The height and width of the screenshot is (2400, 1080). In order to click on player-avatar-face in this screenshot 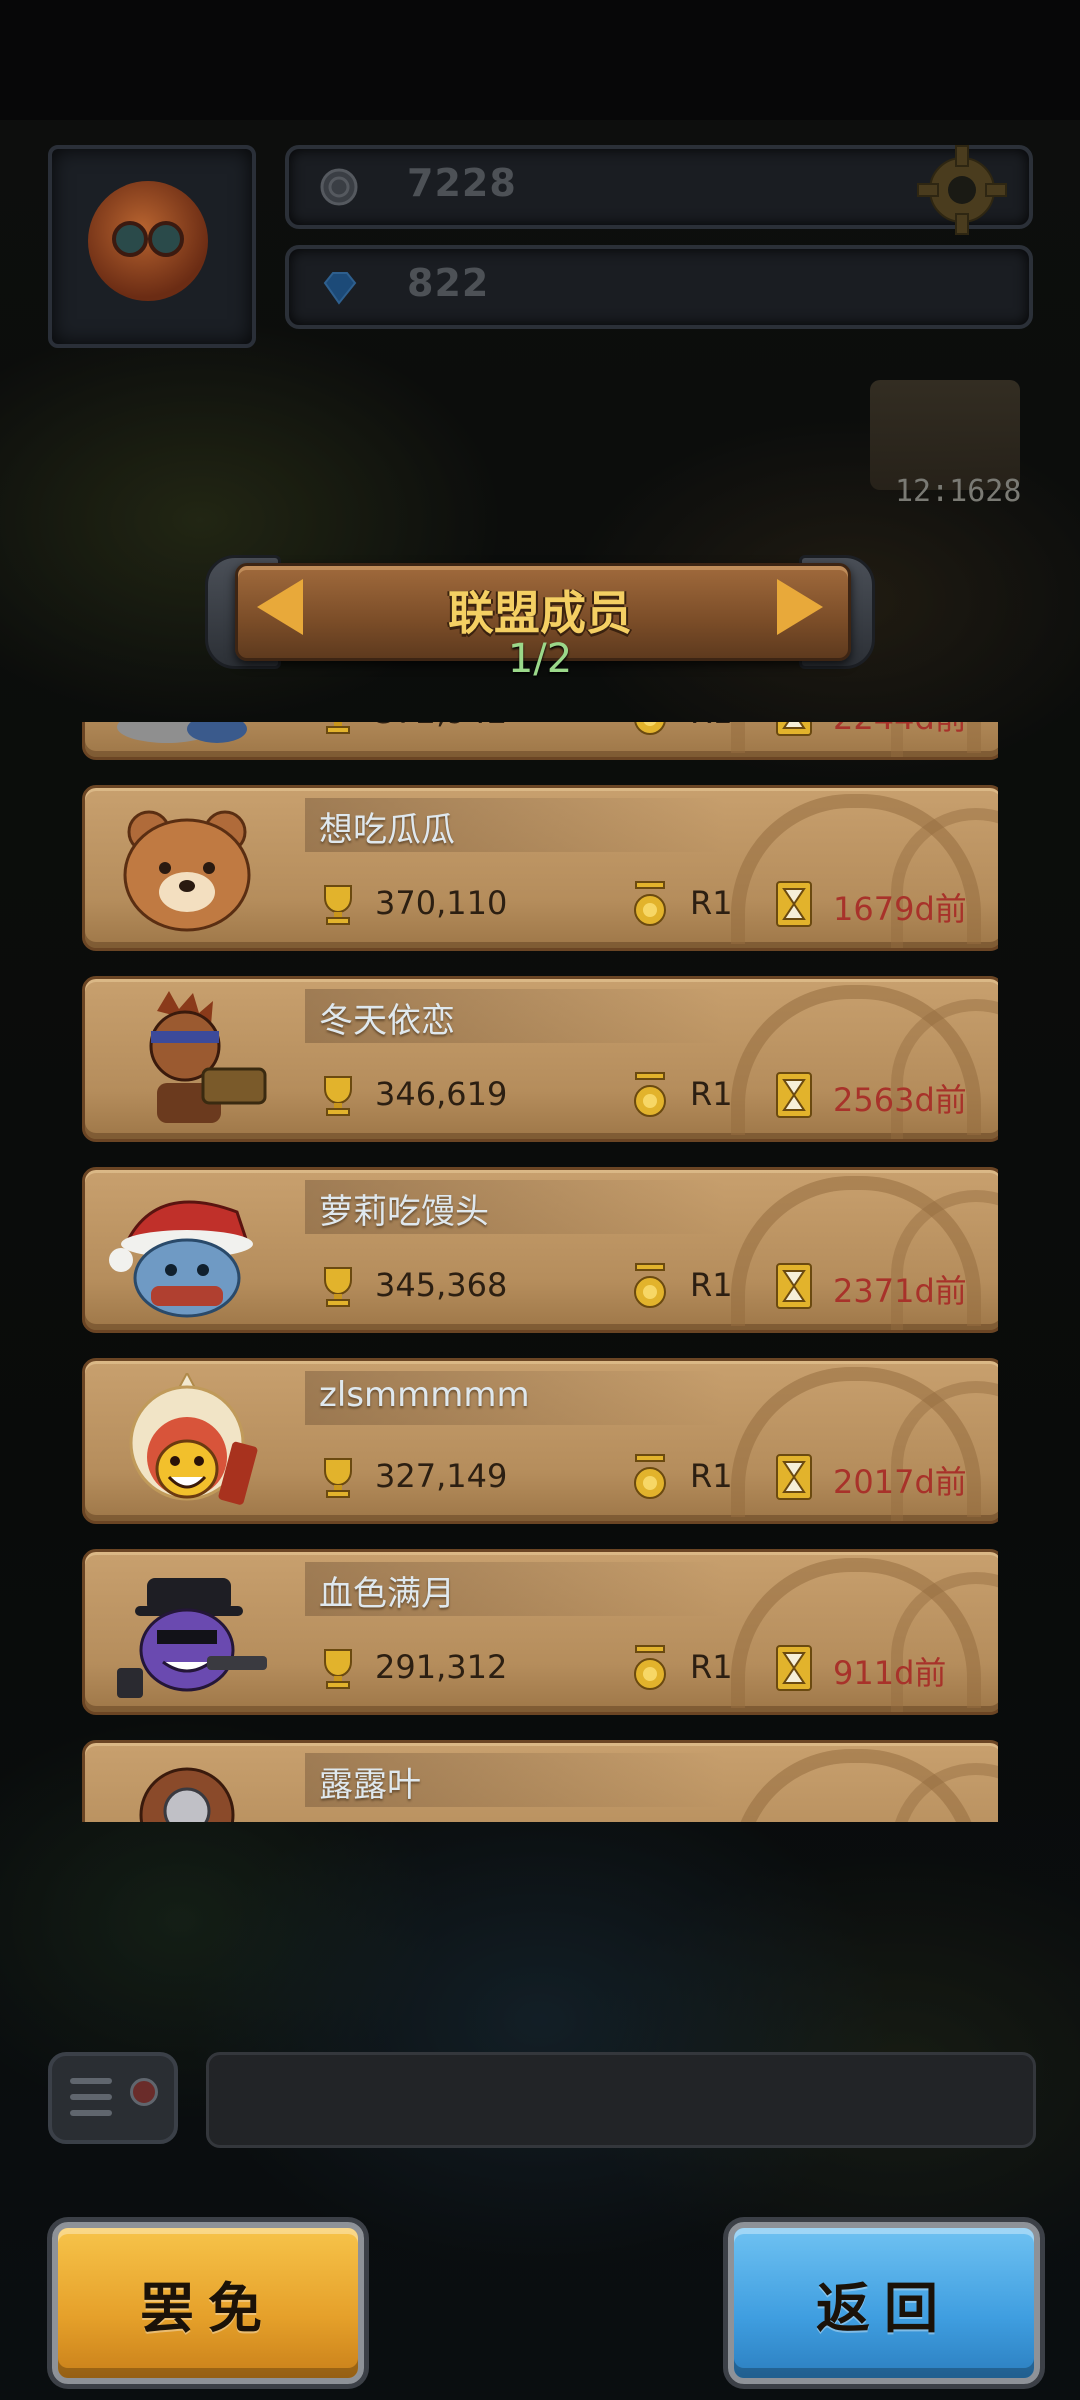, I will do `click(148, 241)`.